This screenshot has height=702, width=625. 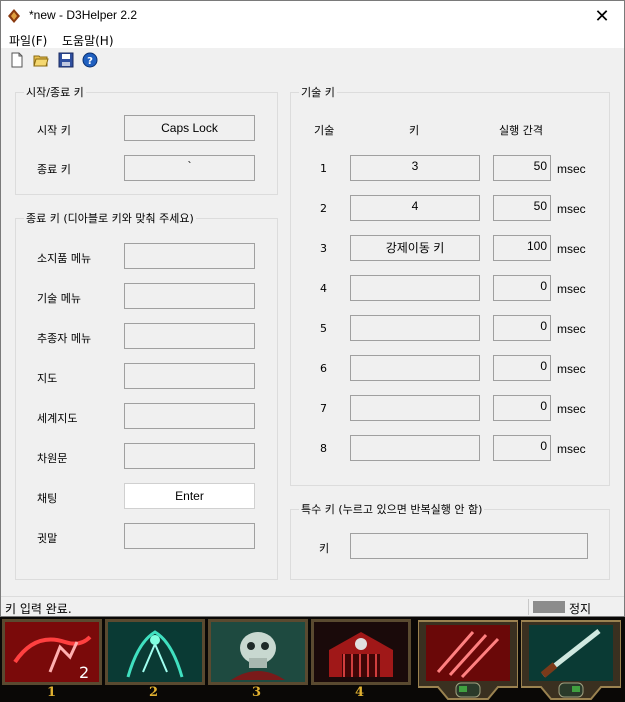 I want to click on slot-number: 1, so click(x=52, y=692).